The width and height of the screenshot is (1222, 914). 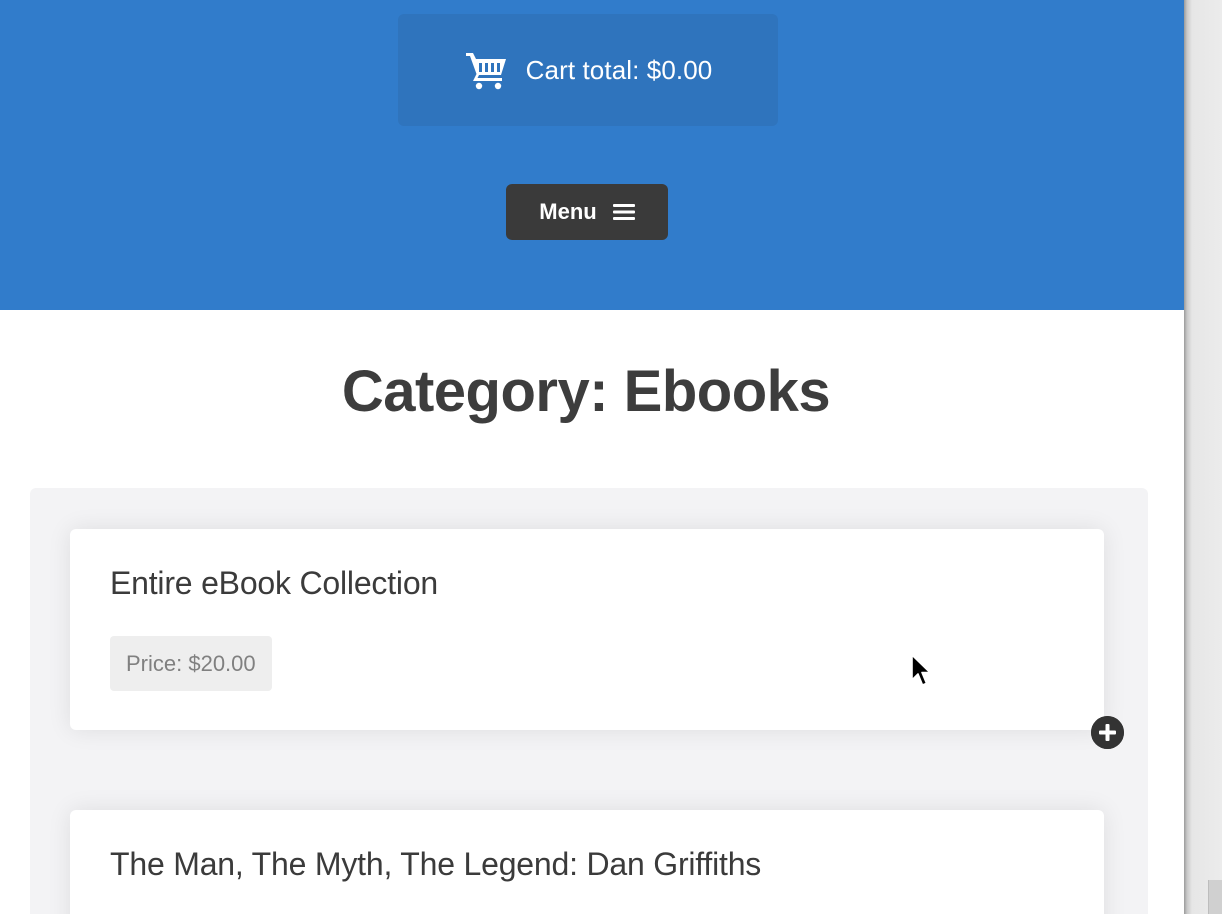 I want to click on page-title: Category: Ebooks, so click(x=586, y=391).